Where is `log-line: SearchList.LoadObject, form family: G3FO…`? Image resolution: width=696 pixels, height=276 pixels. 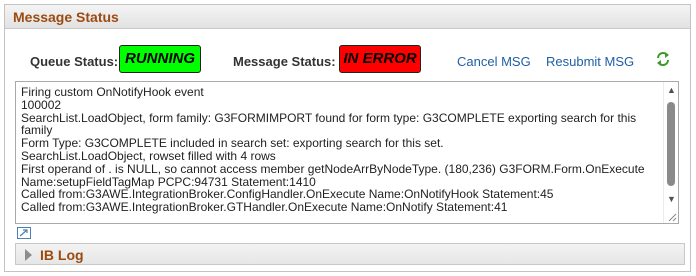
log-line: SearchList.LoadObject, form family: G3FO… is located at coordinates (329, 124).